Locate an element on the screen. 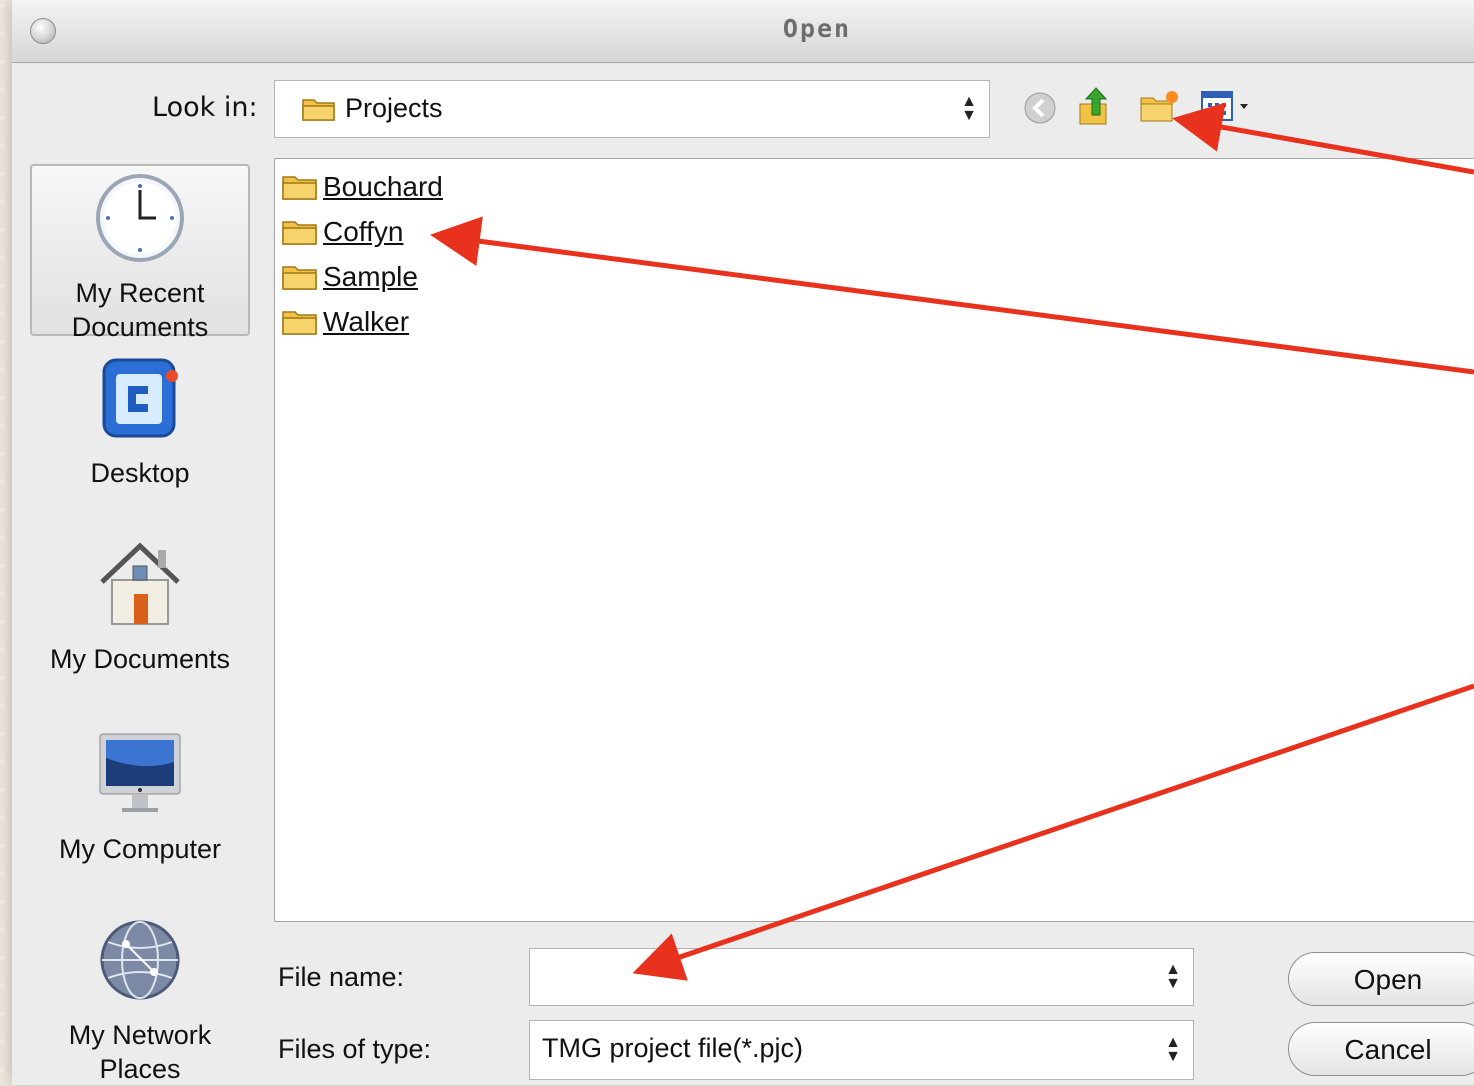 This screenshot has height=1086, width=1474. house-icon is located at coordinates (140, 588).